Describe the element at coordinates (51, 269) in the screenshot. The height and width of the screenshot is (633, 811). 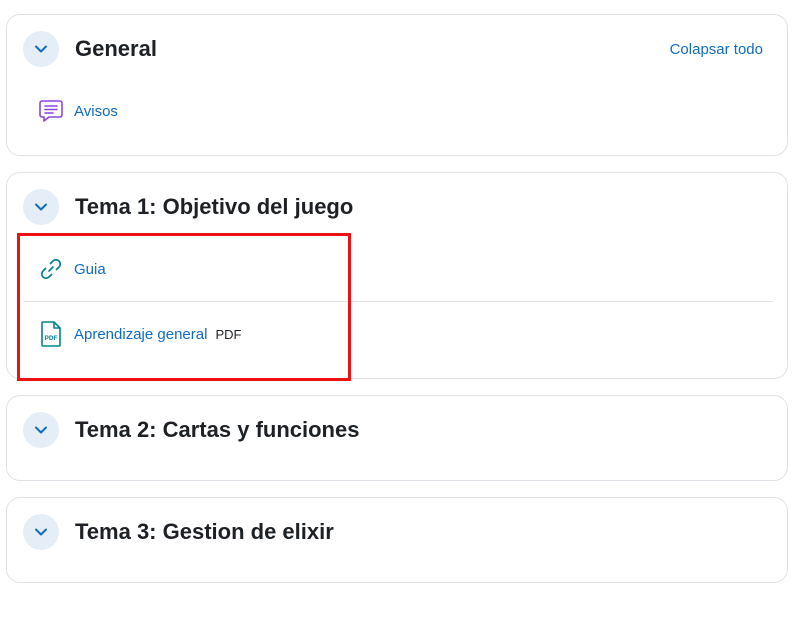
I see `link-icon` at that location.